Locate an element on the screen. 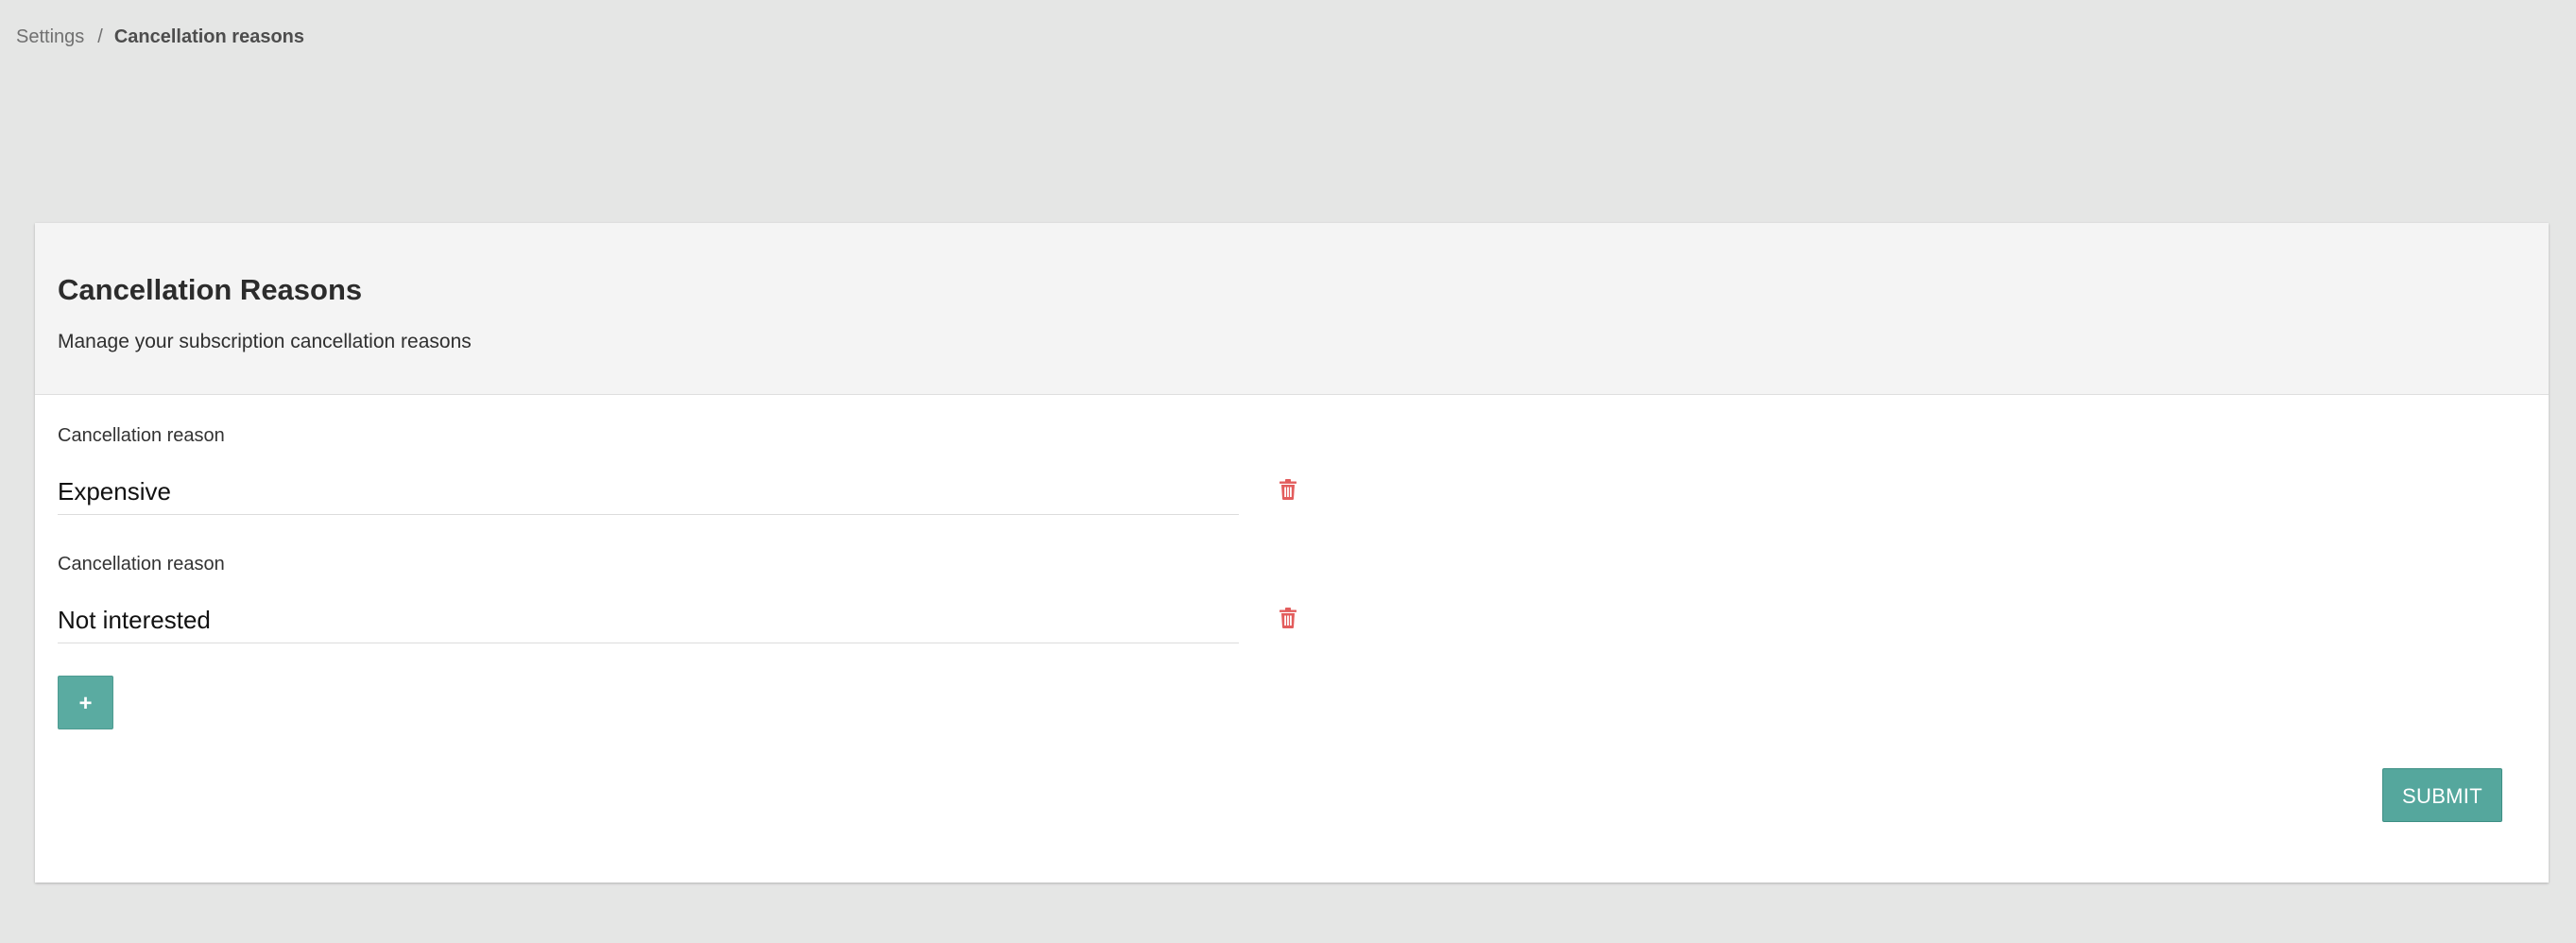 The width and height of the screenshot is (2576, 943). page-title: Cancellation Reasons is located at coordinates (210, 289).